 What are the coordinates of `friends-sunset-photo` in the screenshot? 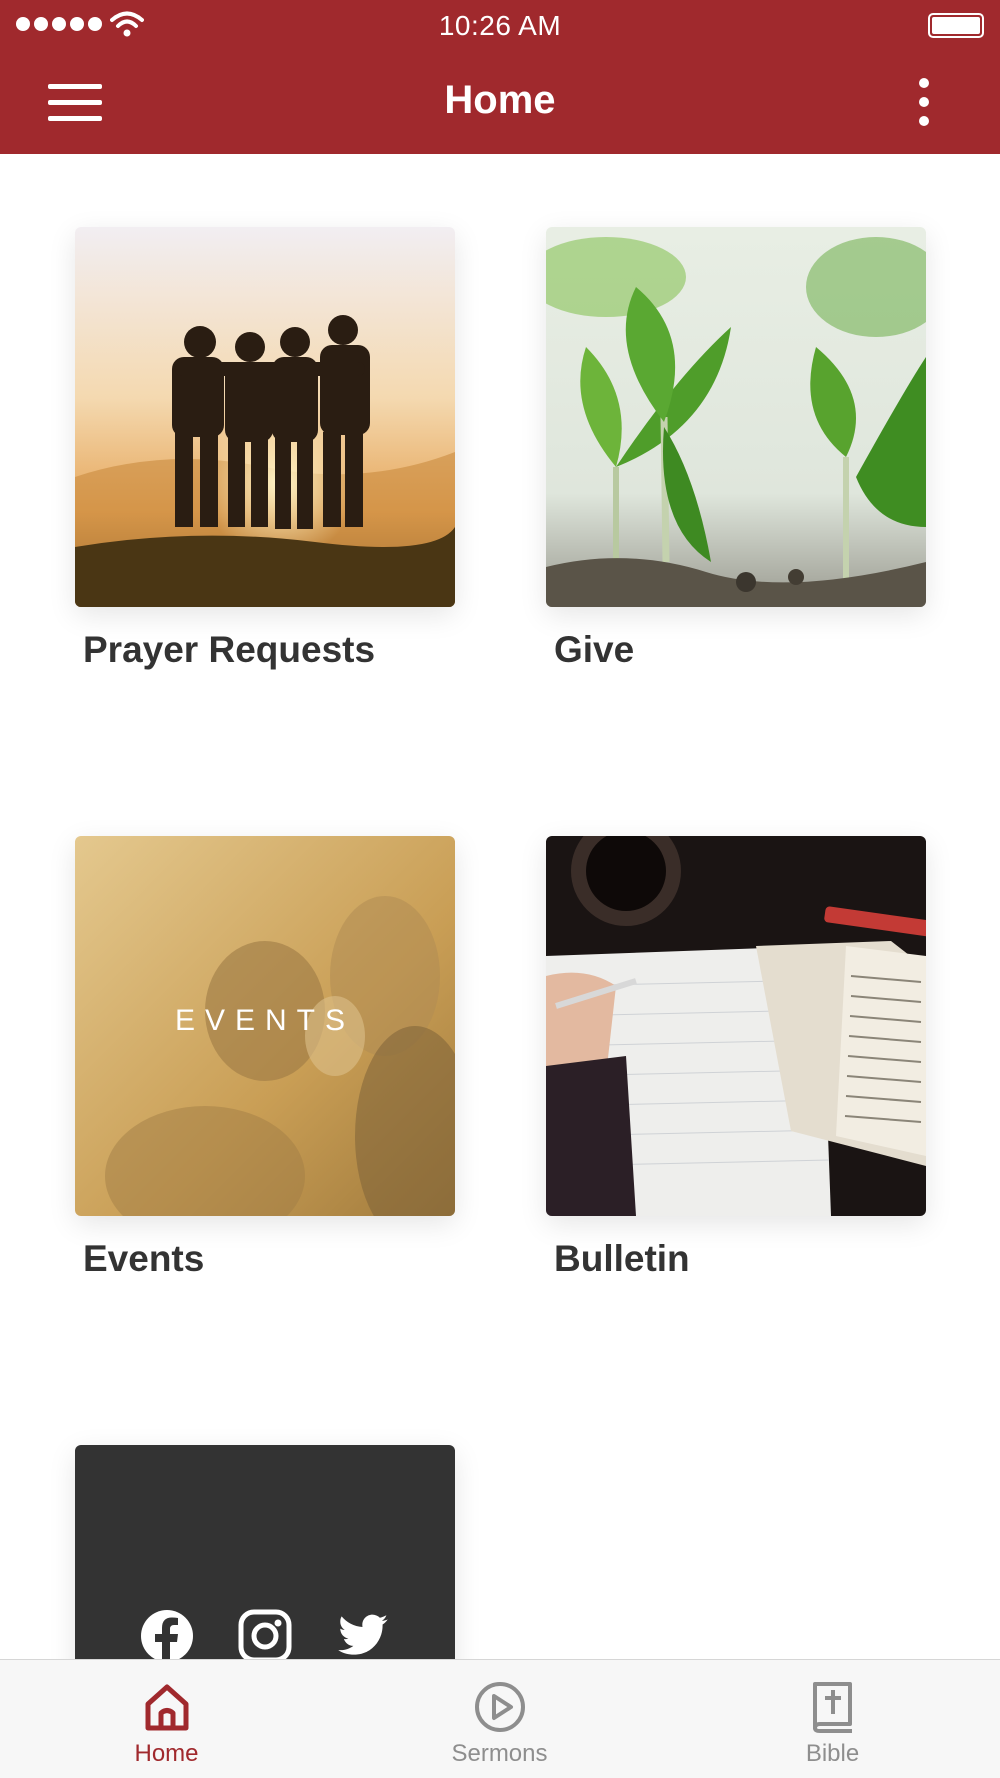 It's located at (265, 417).